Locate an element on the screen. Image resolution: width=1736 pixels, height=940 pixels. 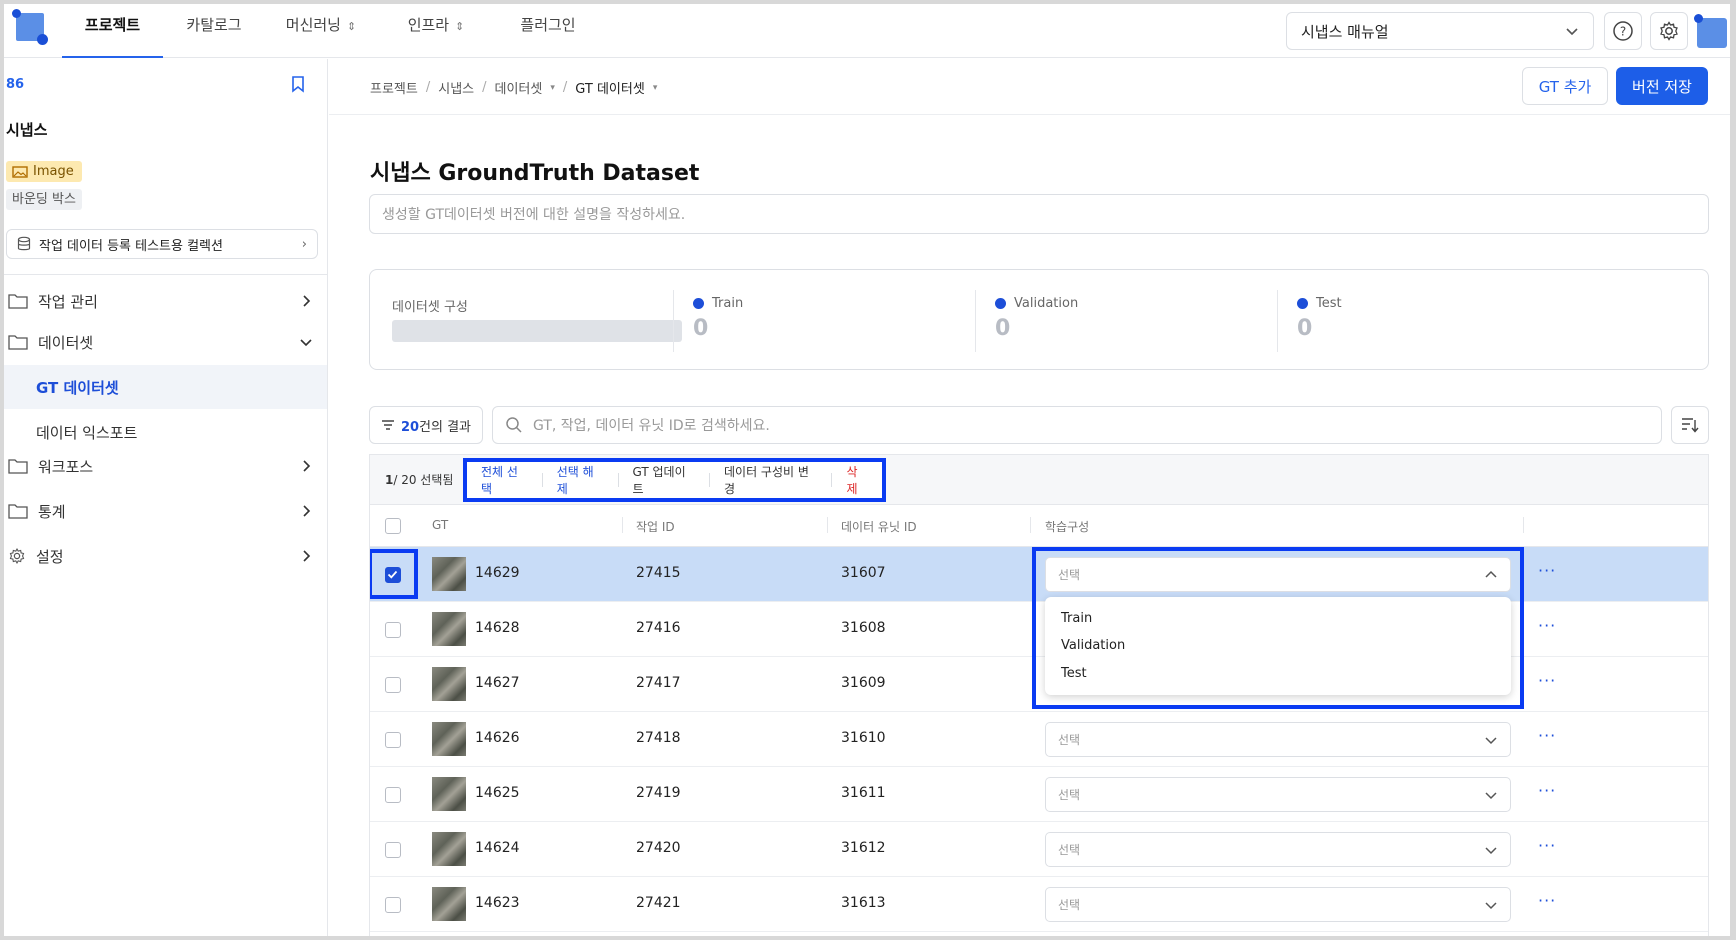
save-version-button: 버전 저장 is located at coordinates (1662, 86).